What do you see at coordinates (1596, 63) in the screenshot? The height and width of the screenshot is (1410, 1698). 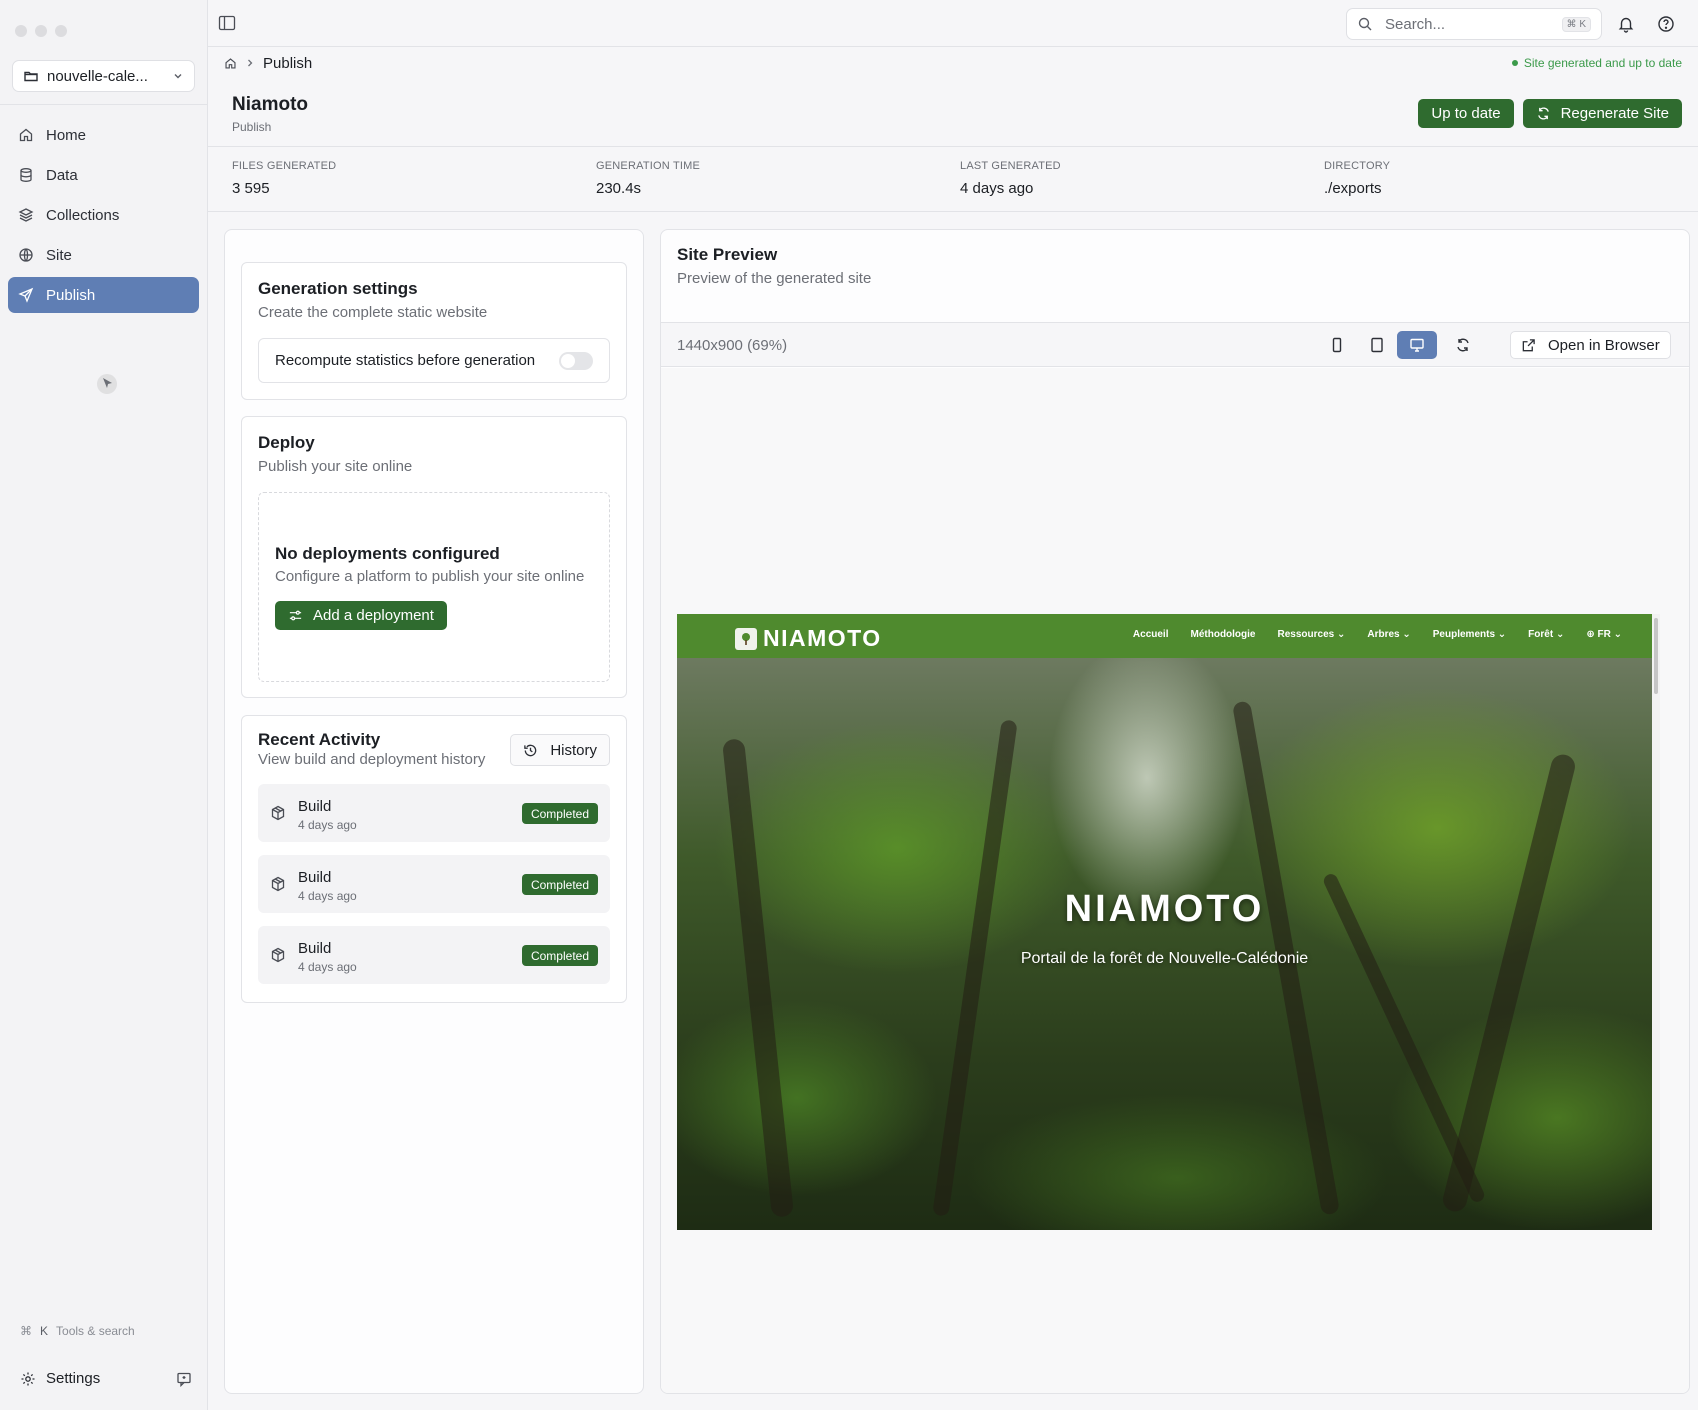 I see `status-indicator: Site generated and up to date` at bounding box center [1596, 63].